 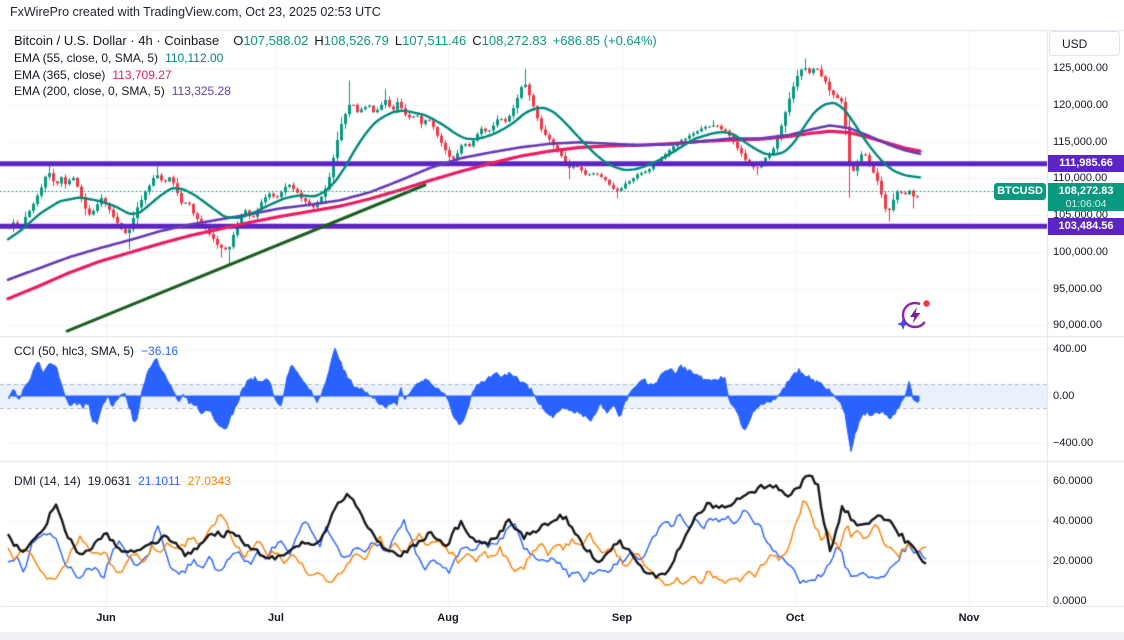 What do you see at coordinates (926, 303) in the screenshot?
I see `red-dot-icon` at bounding box center [926, 303].